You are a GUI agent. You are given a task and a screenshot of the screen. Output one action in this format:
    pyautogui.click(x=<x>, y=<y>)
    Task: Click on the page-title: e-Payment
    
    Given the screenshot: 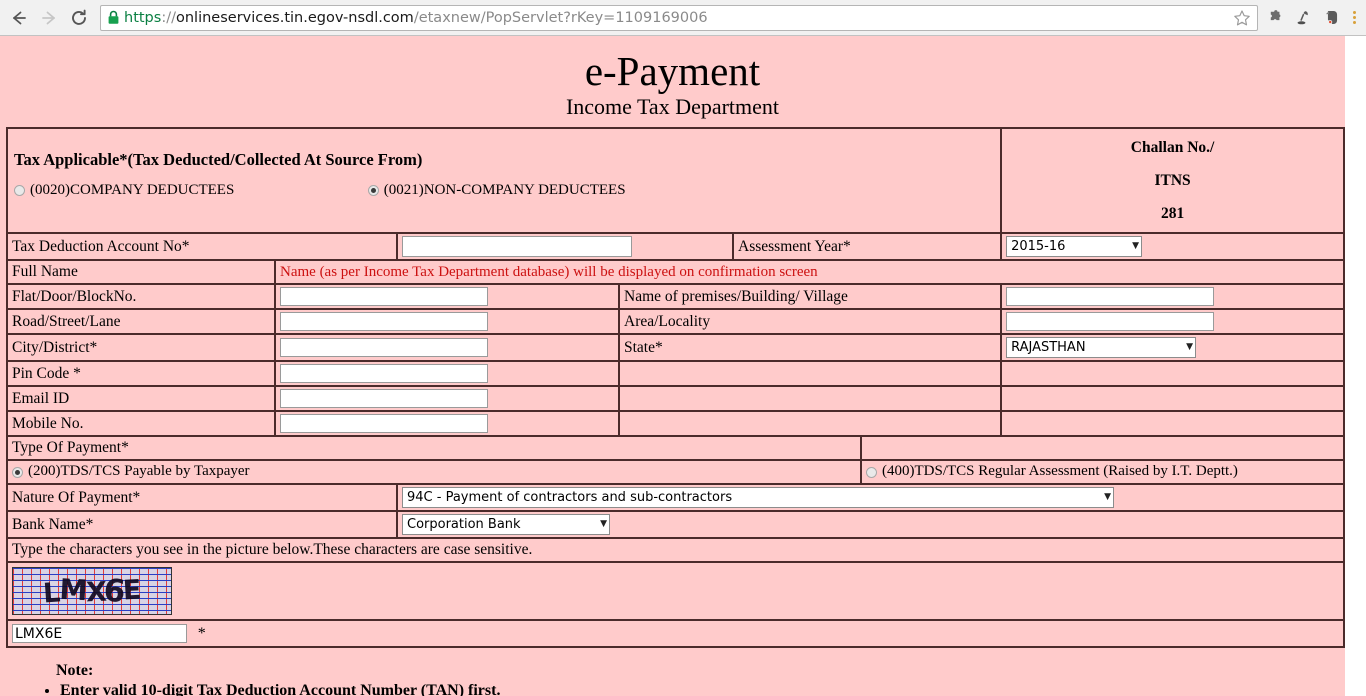 What is the action you would take?
    pyautogui.click(x=672, y=71)
    